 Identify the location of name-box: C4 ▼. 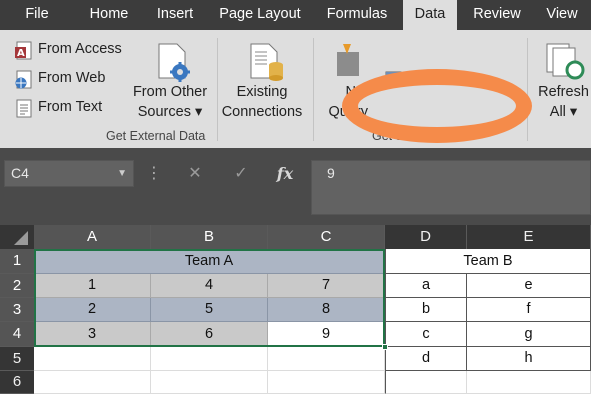
(69, 173).